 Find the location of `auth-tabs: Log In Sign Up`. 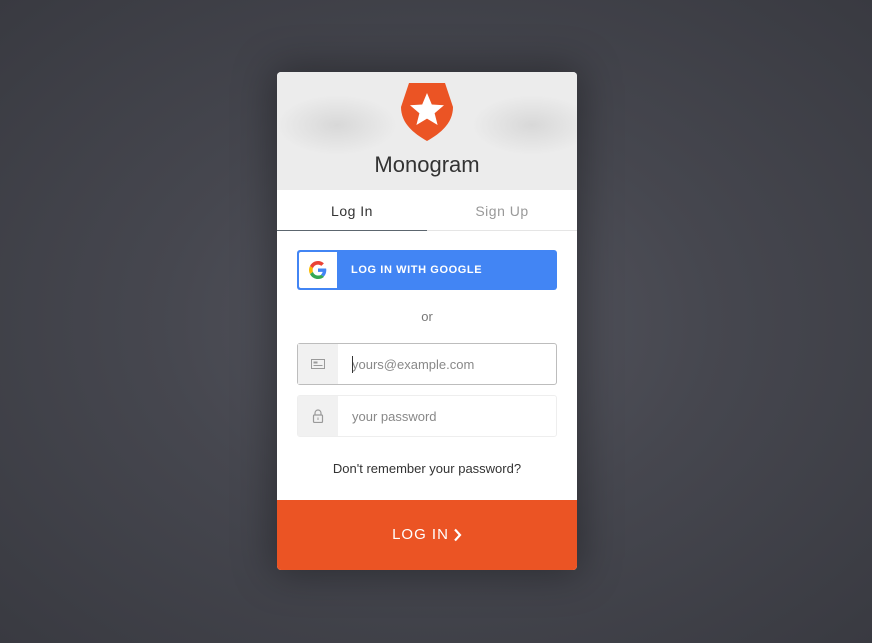

auth-tabs: Log In Sign Up is located at coordinates (427, 210).